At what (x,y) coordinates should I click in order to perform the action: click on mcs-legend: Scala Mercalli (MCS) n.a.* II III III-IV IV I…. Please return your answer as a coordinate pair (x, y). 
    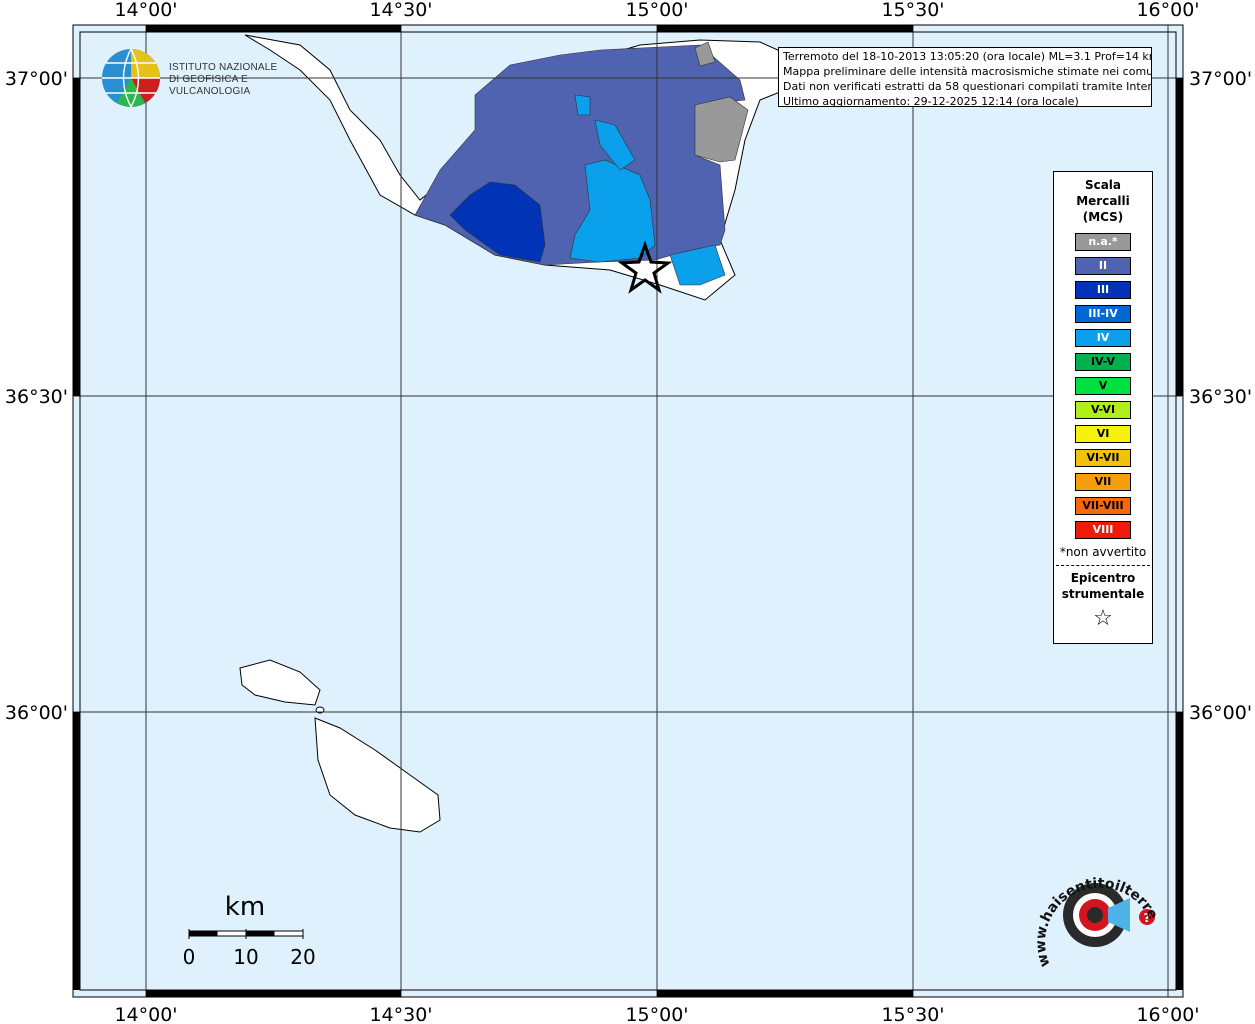
    Looking at the image, I should click on (1103, 407).